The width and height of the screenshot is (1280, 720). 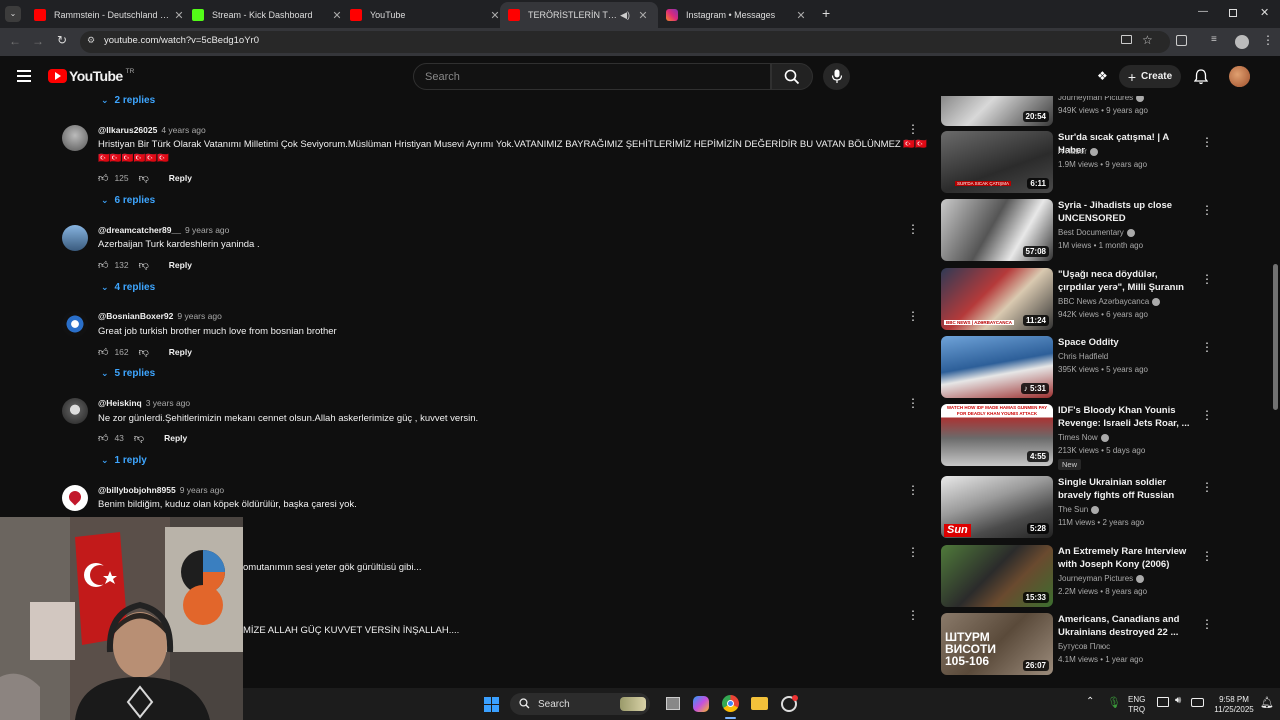 What do you see at coordinates (127, 130) in the screenshot?
I see `comment-author: @Ilkarus26025` at bounding box center [127, 130].